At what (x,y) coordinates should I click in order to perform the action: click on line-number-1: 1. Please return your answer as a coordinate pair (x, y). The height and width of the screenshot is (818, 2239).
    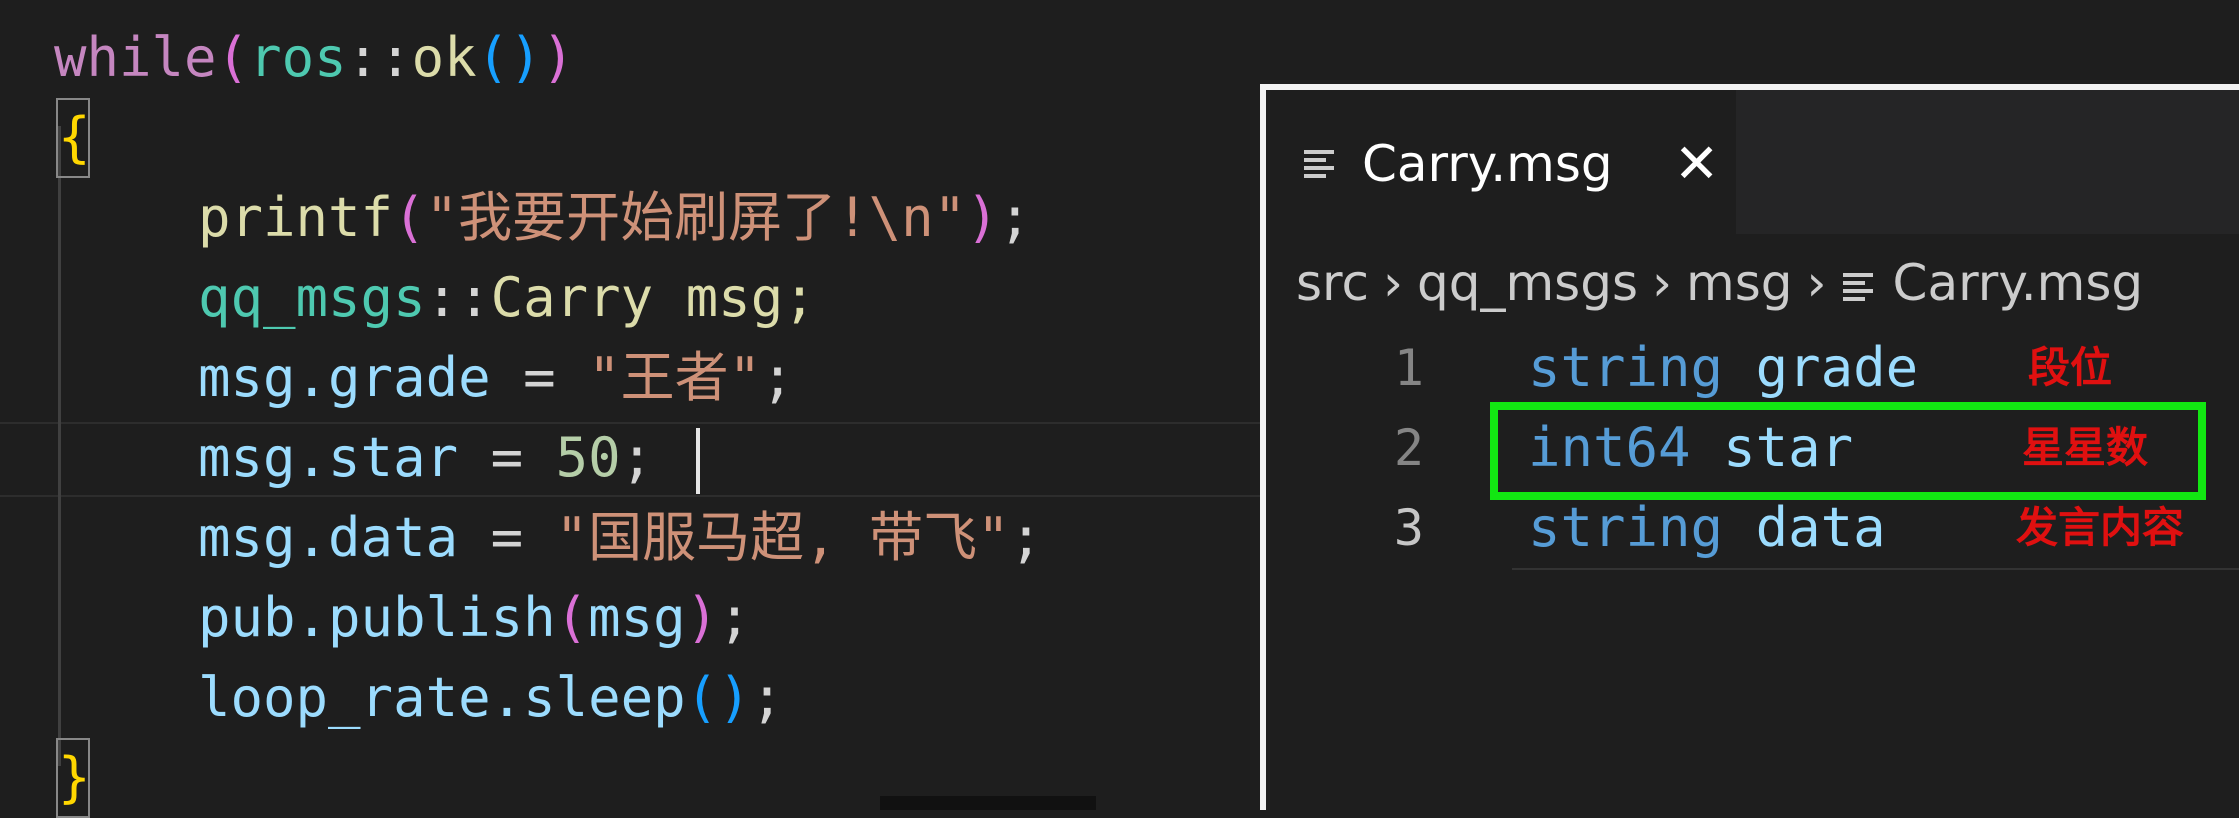
    Looking at the image, I should click on (1408, 368).